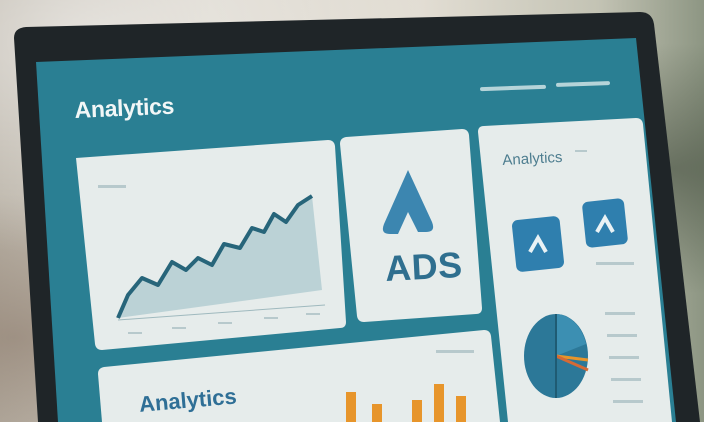 Image resolution: width=704 pixels, height=422 pixels. What do you see at coordinates (424, 266) in the screenshot?
I see `ads-label: ADS` at bounding box center [424, 266].